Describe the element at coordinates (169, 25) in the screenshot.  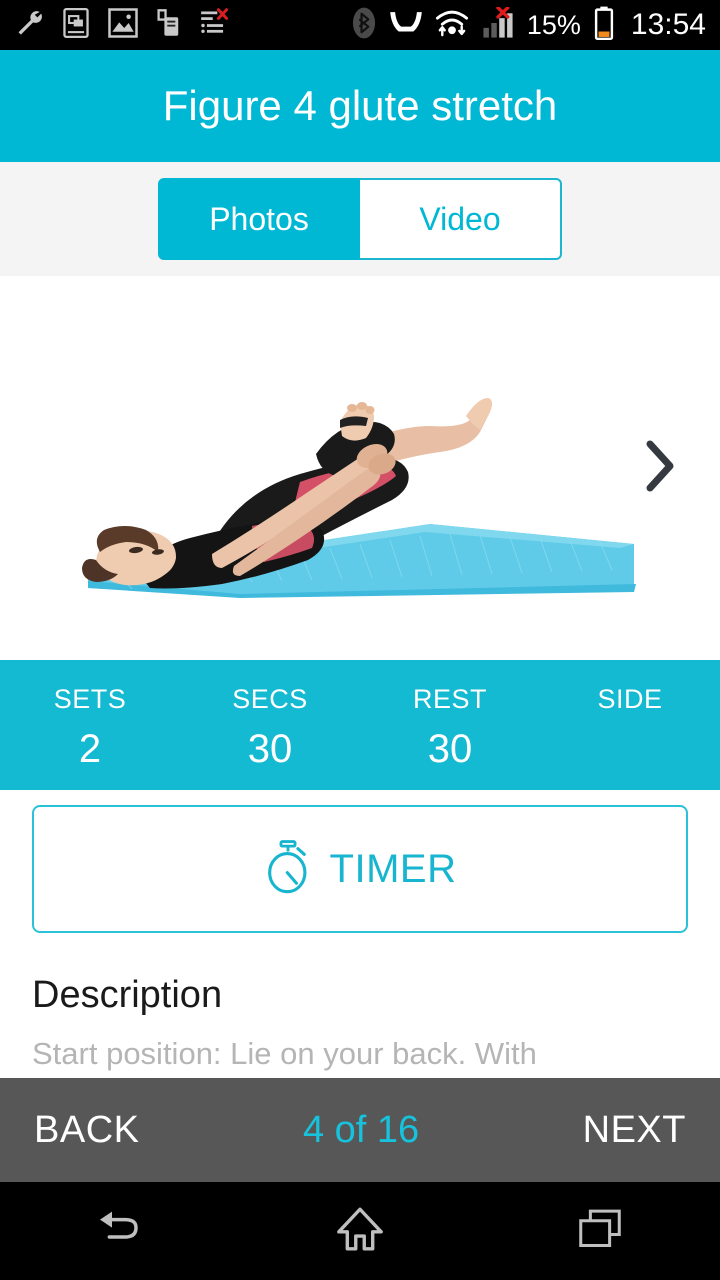
I see `usb-device-icon` at that location.